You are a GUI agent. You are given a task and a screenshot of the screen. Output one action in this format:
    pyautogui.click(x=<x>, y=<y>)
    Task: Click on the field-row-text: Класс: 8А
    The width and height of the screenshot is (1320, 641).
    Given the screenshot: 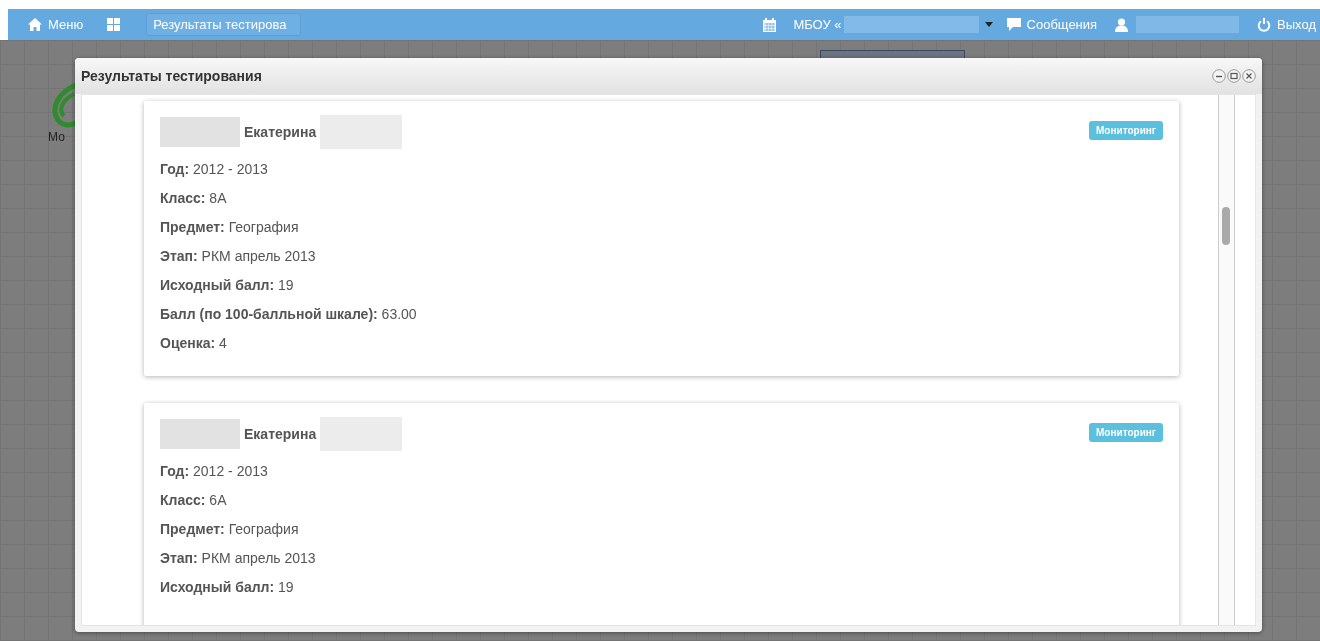 What is the action you would take?
    pyautogui.click(x=194, y=198)
    